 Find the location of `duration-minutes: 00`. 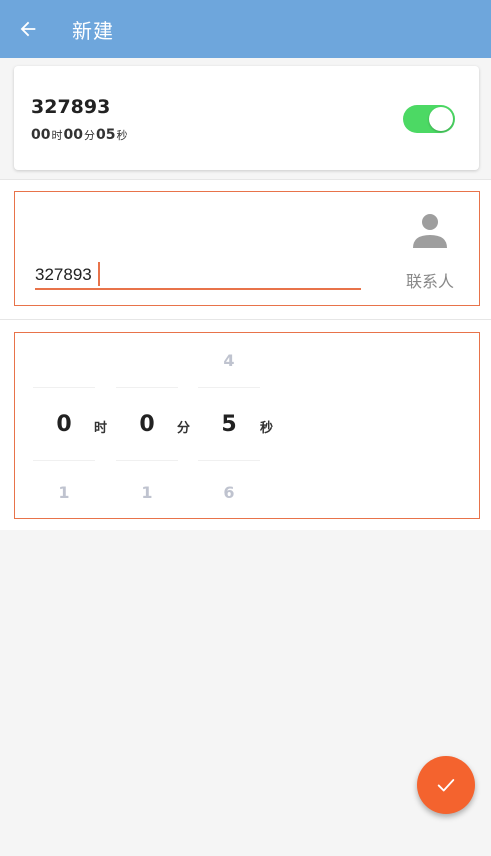

duration-minutes: 00 is located at coordinates (73, 135).